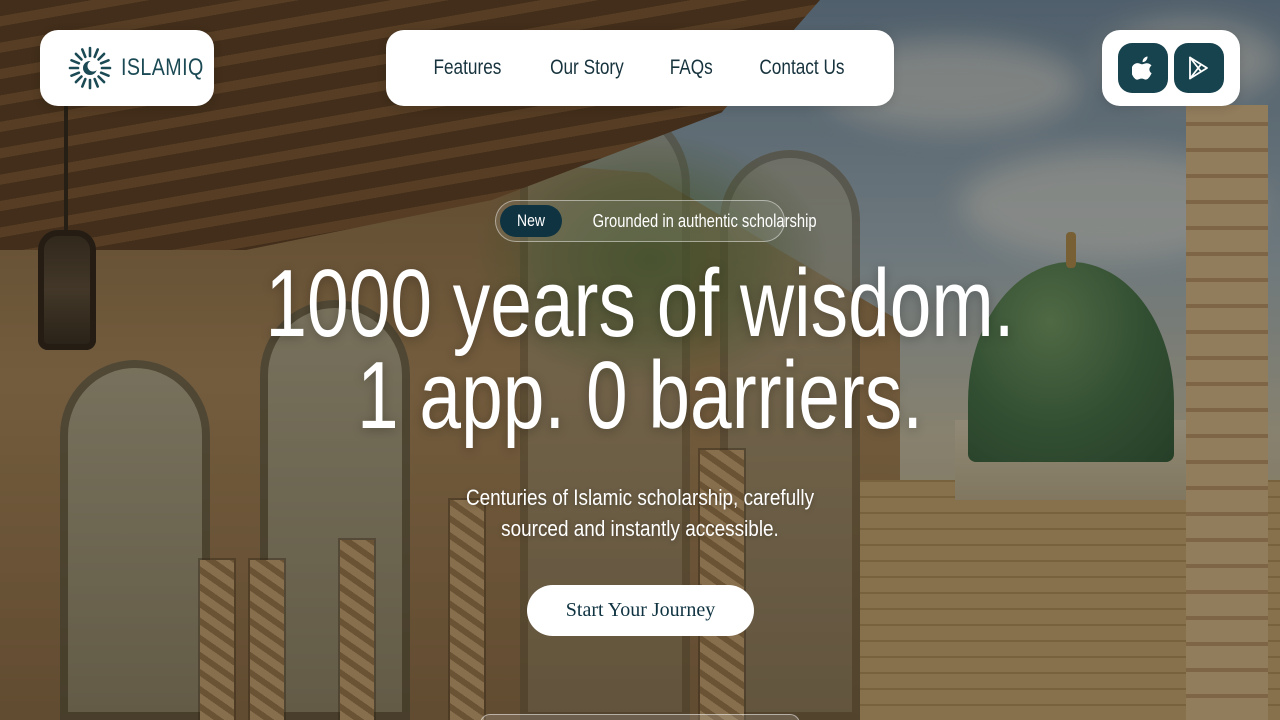  What do you see at coordinates (640, 610) in the screenshot?
I see `start-journey-button: Start Your Journey` at bounding box center [640, 610].